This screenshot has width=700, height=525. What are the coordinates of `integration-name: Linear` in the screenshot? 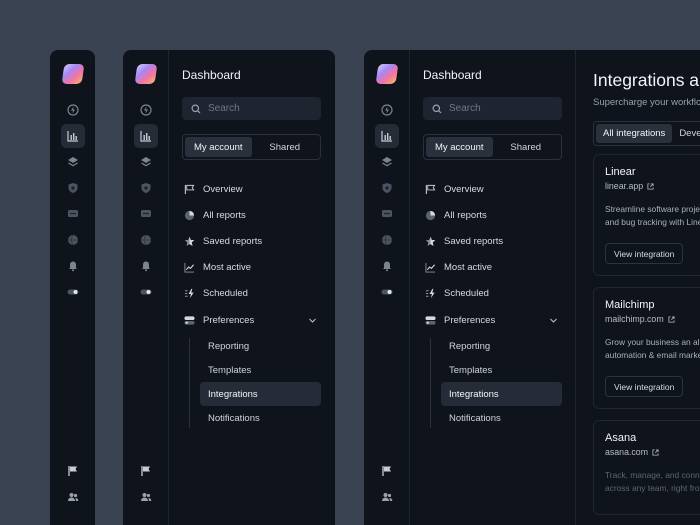 It's located at (620, 172).